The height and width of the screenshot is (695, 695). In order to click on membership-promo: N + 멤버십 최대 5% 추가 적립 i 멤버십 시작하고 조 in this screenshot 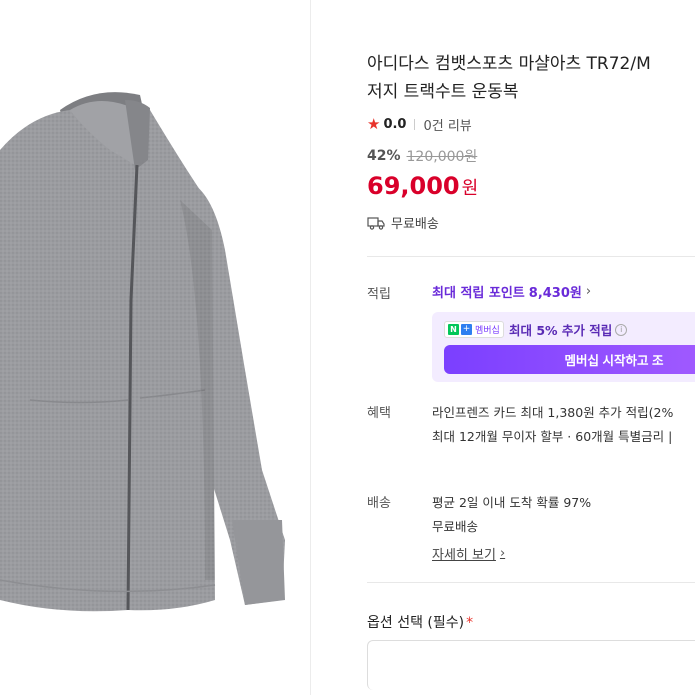, I will do `click(563, 347)`.